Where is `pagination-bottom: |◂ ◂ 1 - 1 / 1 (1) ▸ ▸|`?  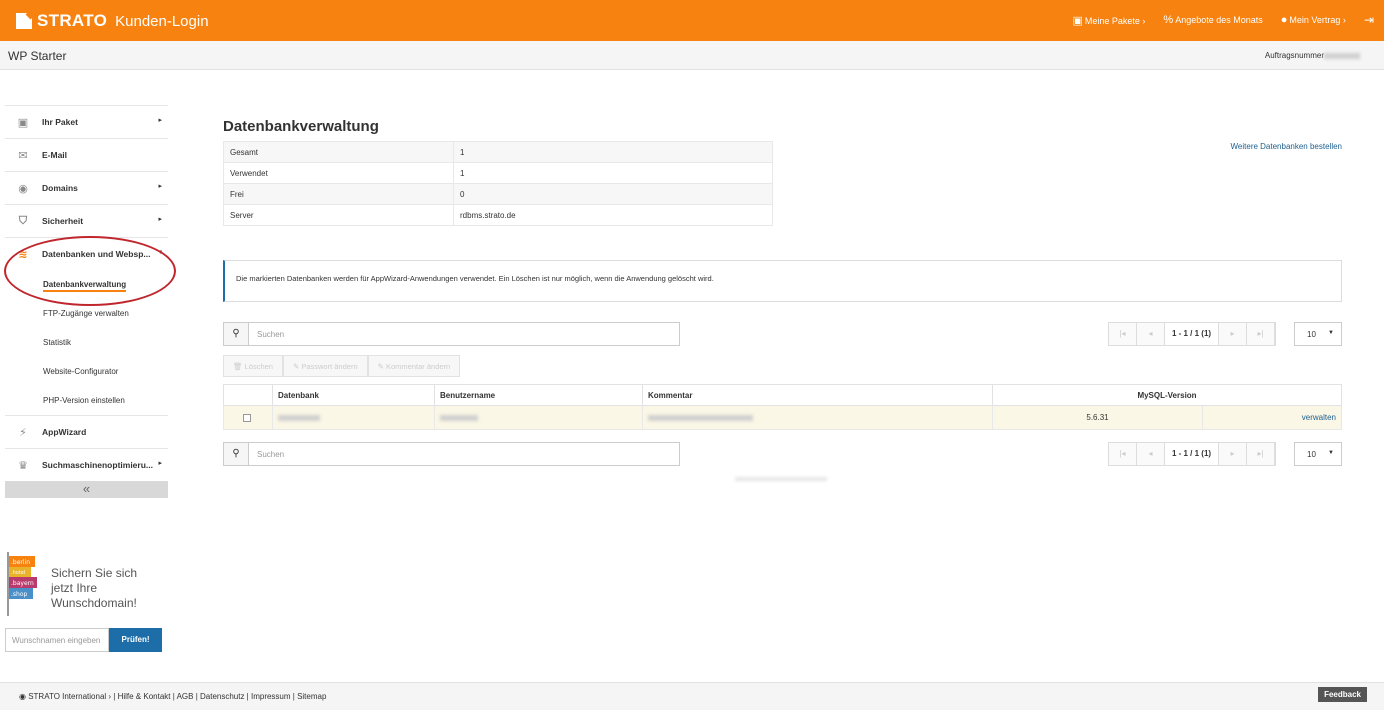 pagination-bottom: |◂ ◂ 1 - 1 / 1 (1) ▸ ▸| is located at coordinates (1192, 454).